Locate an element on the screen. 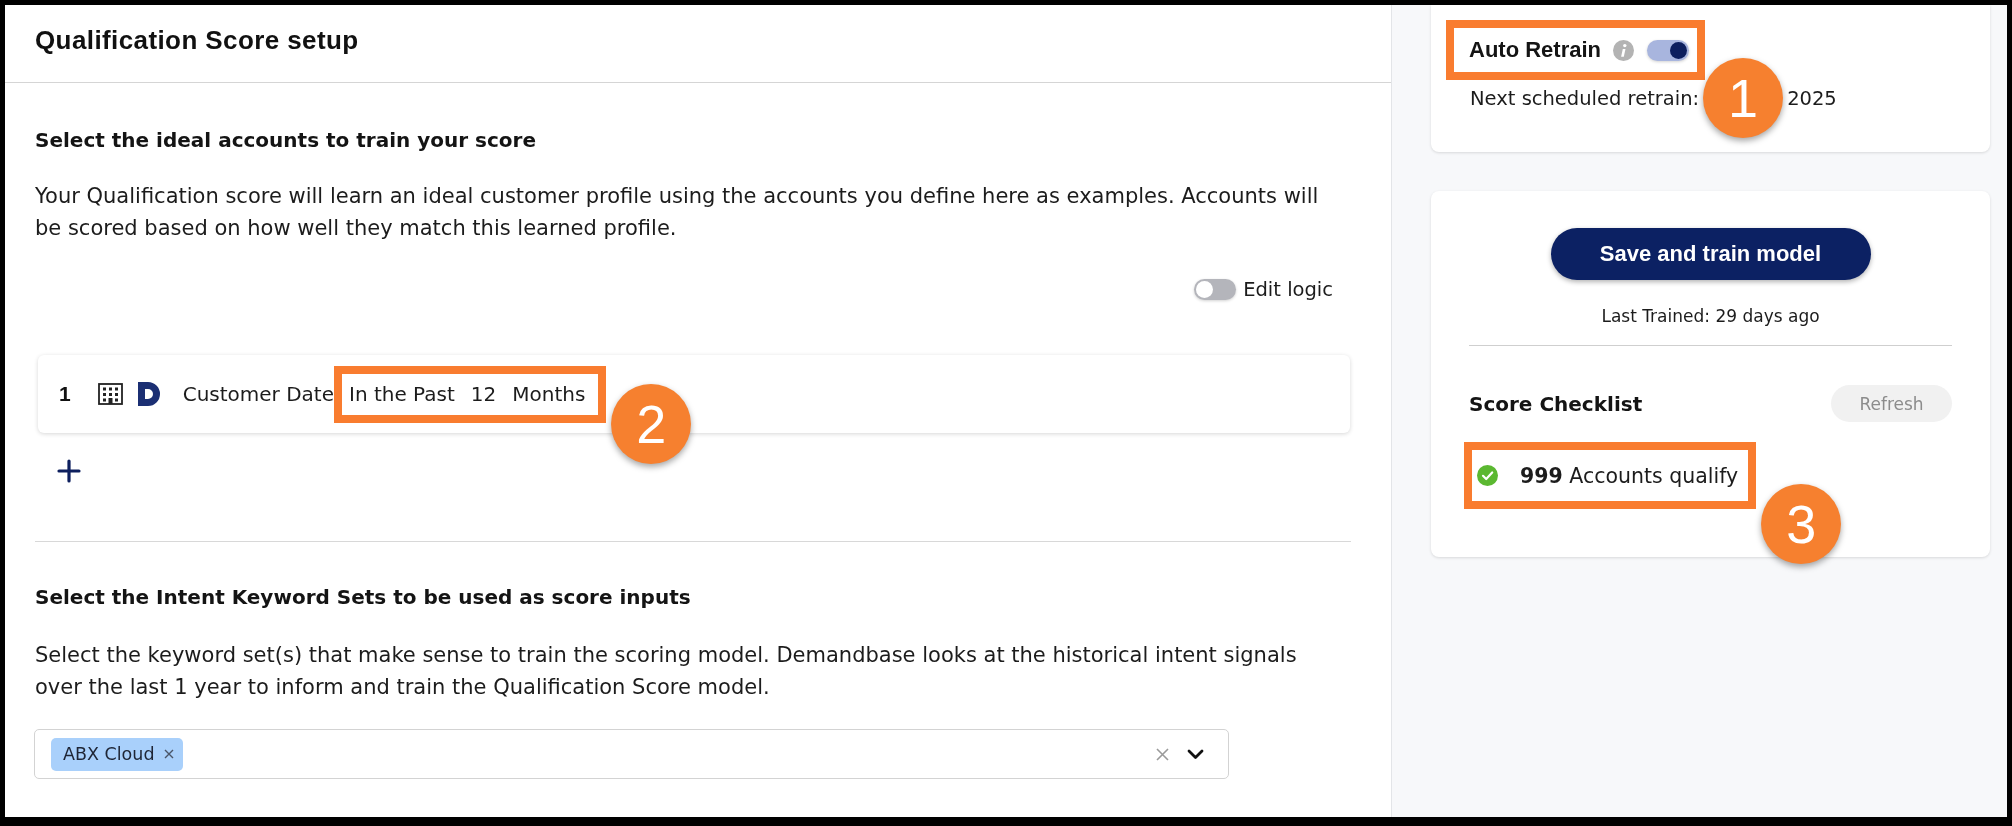 This screenshot has height=826, width=2012. callout-badge: 1 is located at coordinates (1743, 98).